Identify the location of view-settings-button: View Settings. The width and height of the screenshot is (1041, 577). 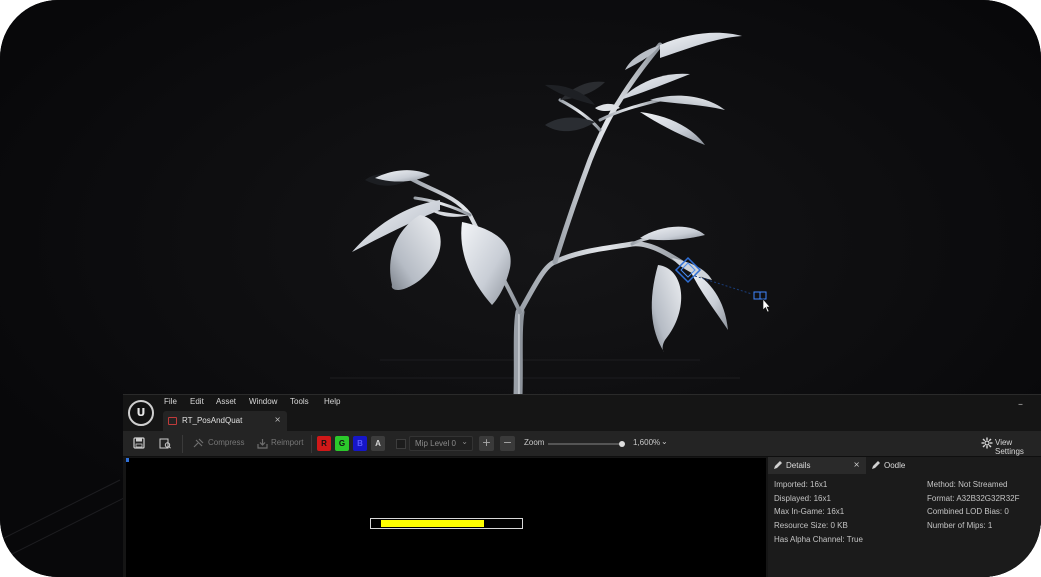
(1018, 447).